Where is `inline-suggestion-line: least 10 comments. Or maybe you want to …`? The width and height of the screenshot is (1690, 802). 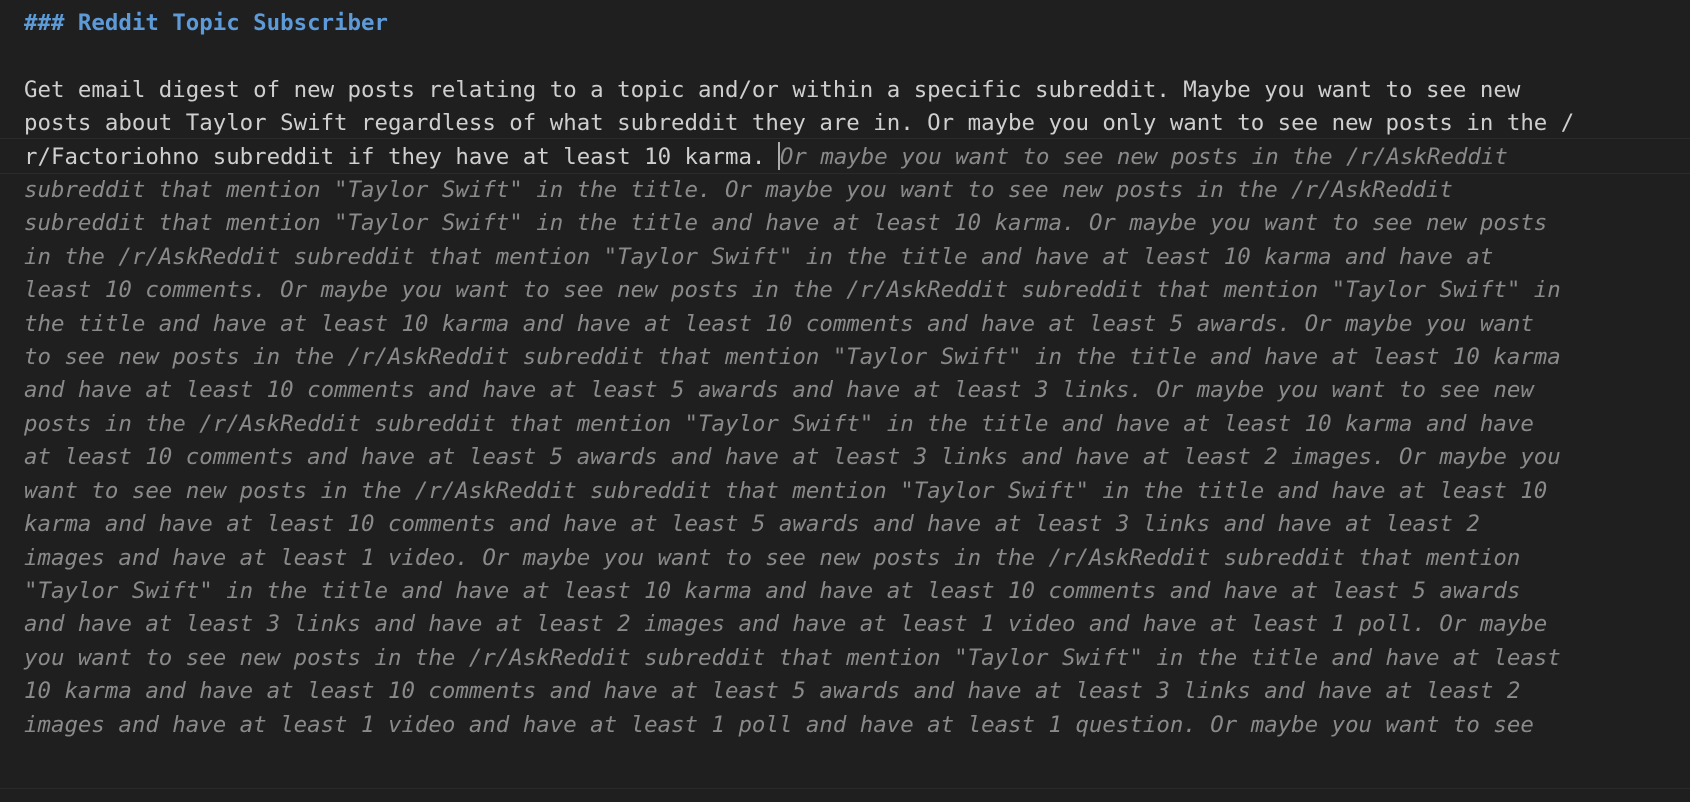
inline-suggestion-line: least 10 comments. Or maybe you want to … is located at coordinates (792, 290).